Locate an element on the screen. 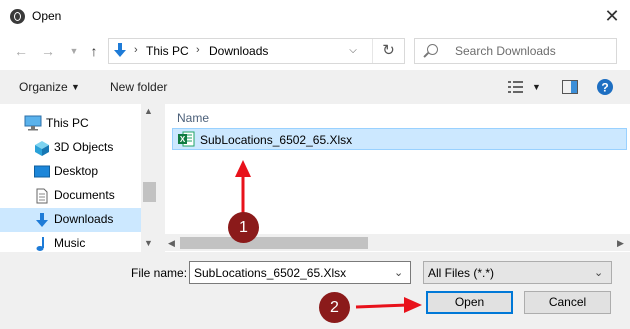  downloads-folder-icon is located at coordinates (120, 50).